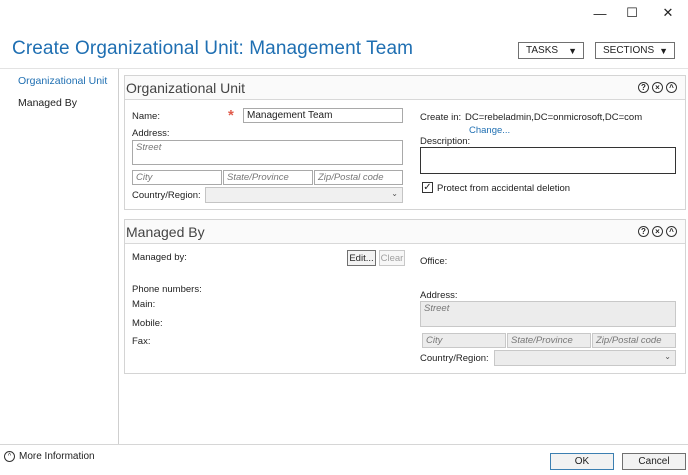  What do you see at coordinates (629, 50) in the screenshot?
I see `sections-label: SECTIONS` at bounding box center [629, 50].